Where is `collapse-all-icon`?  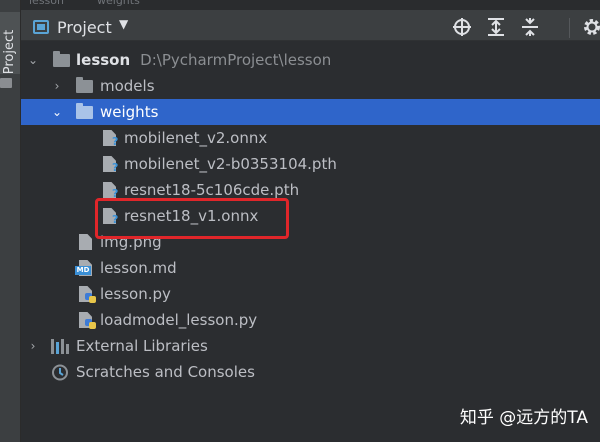 collapse-all-icon is located at coordinates (530, 27).